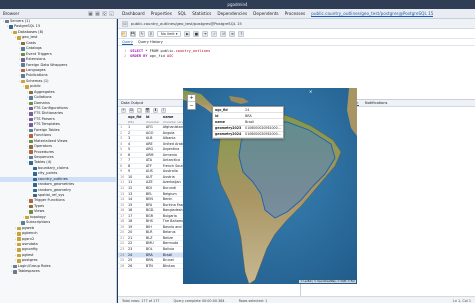 This screenshot has width=475, height=303. Describe the element at coordinates (232, 13) in the screenshot. I see `tab-dependencies: Dependencies` at that location.